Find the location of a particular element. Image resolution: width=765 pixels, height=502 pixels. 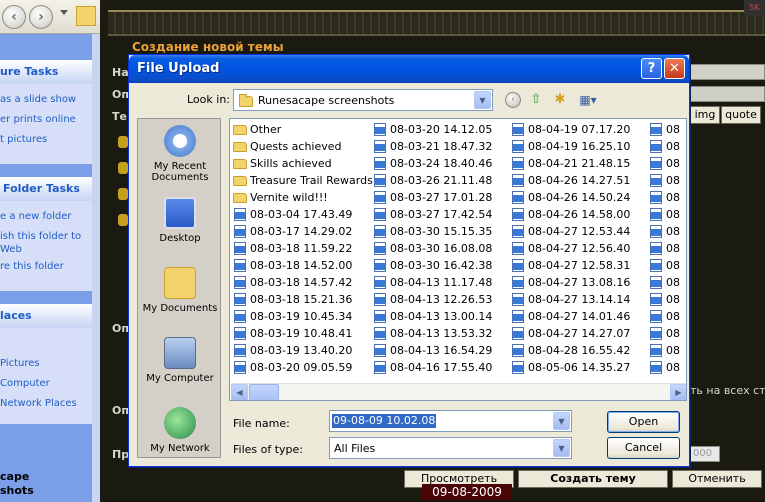

task-link-publish-web: Web is located at coordinates (11, 250).